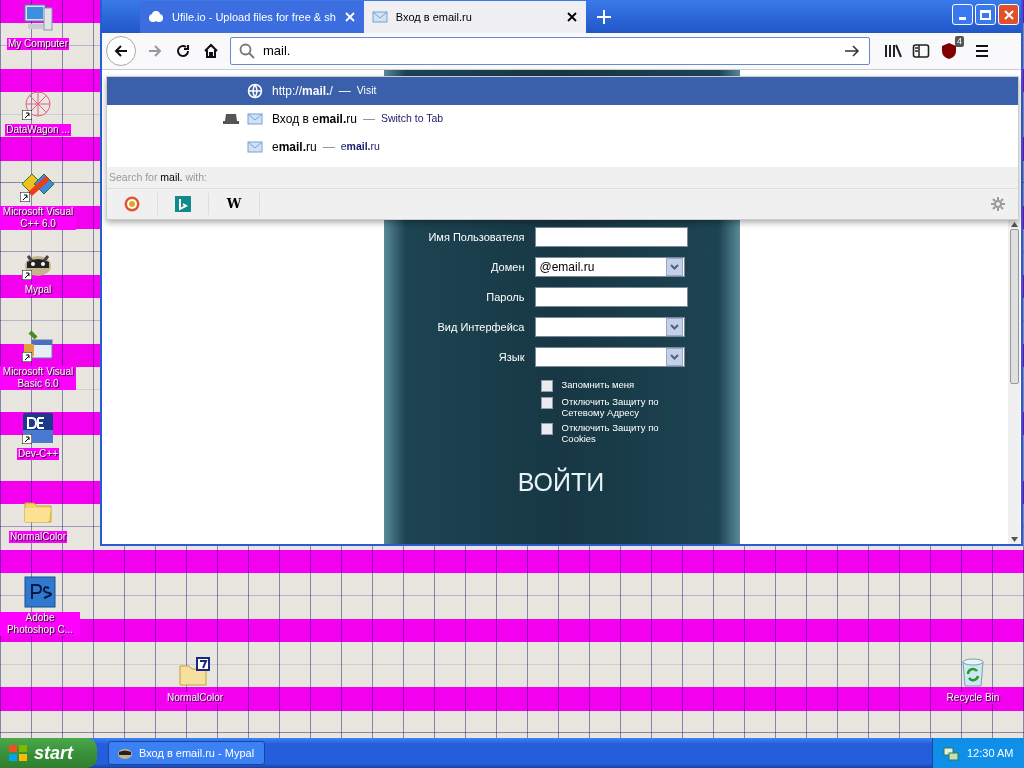 Image resolution: width=1024 pixels, height=768 pixels. What do you see at coordinates (476, 237) in the screenshot?
I see `field-label: Имя Пользователя` at bounding box center [476, 237].